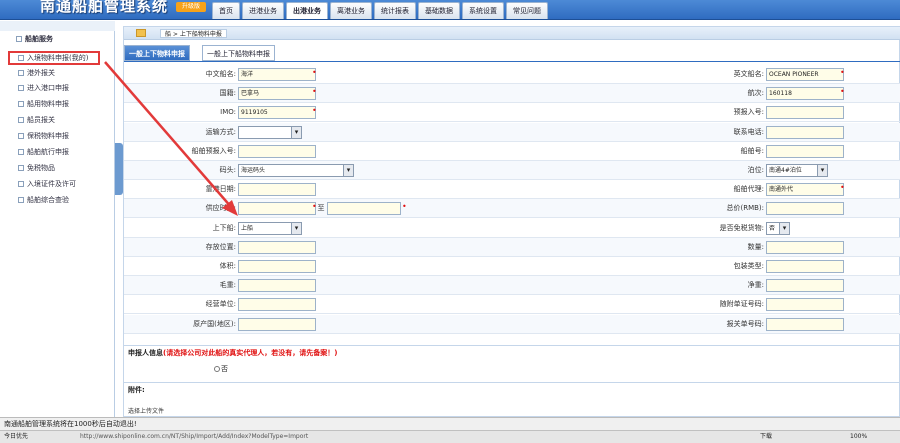  I want to click on nav-arrival: 进港业务, so click(263, 10).